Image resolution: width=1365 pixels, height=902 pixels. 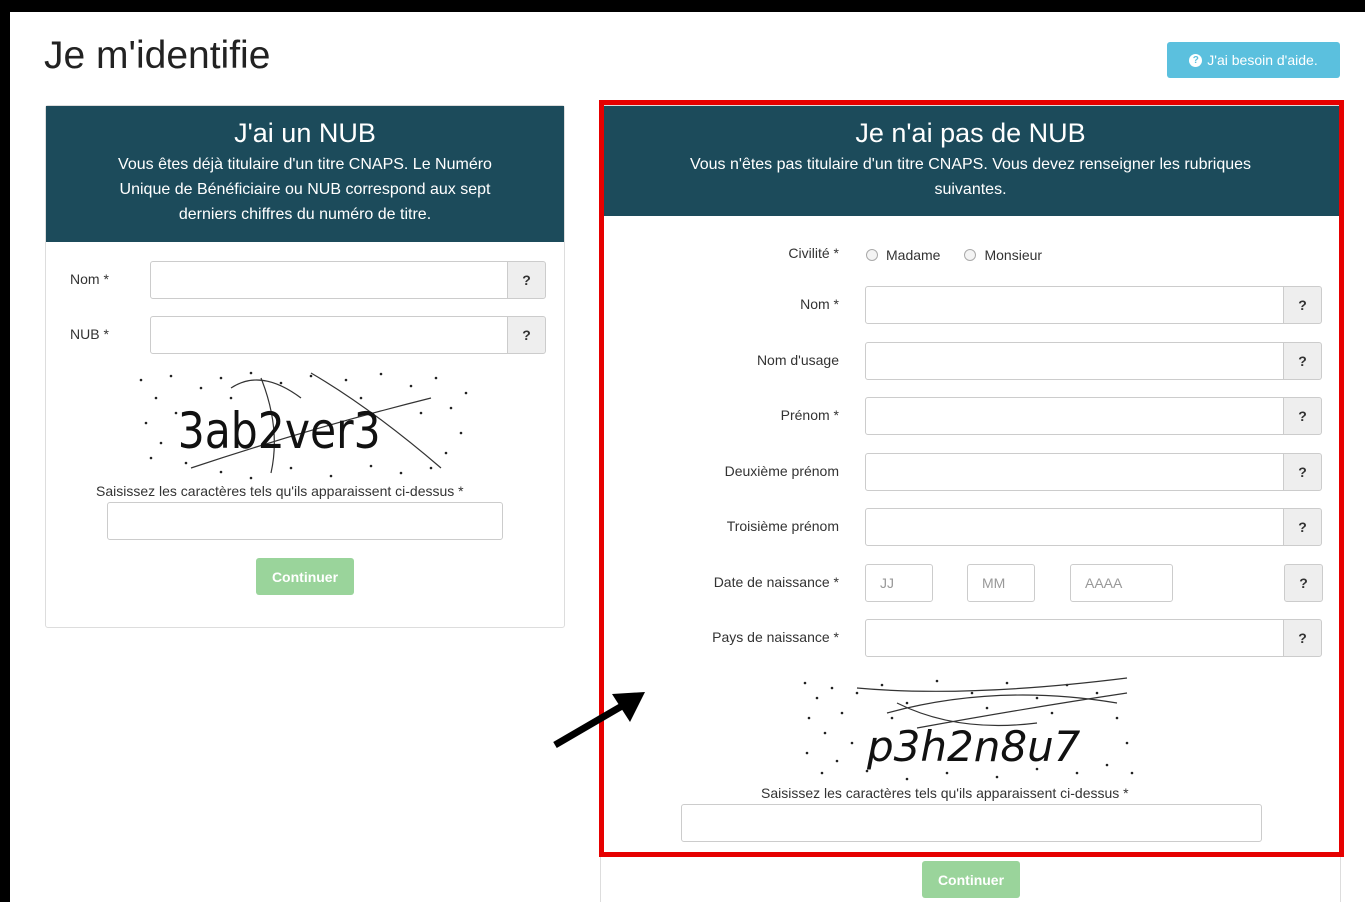 I want to click on troisieme-prenom-help-button: ?, so click(x=1302, y=527).